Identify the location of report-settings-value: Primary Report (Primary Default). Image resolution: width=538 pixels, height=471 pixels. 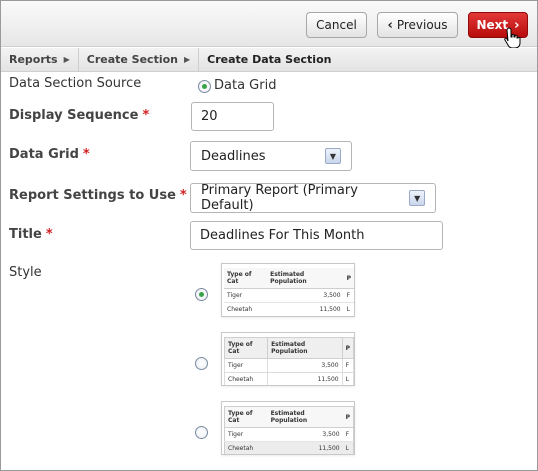
(279, 198).